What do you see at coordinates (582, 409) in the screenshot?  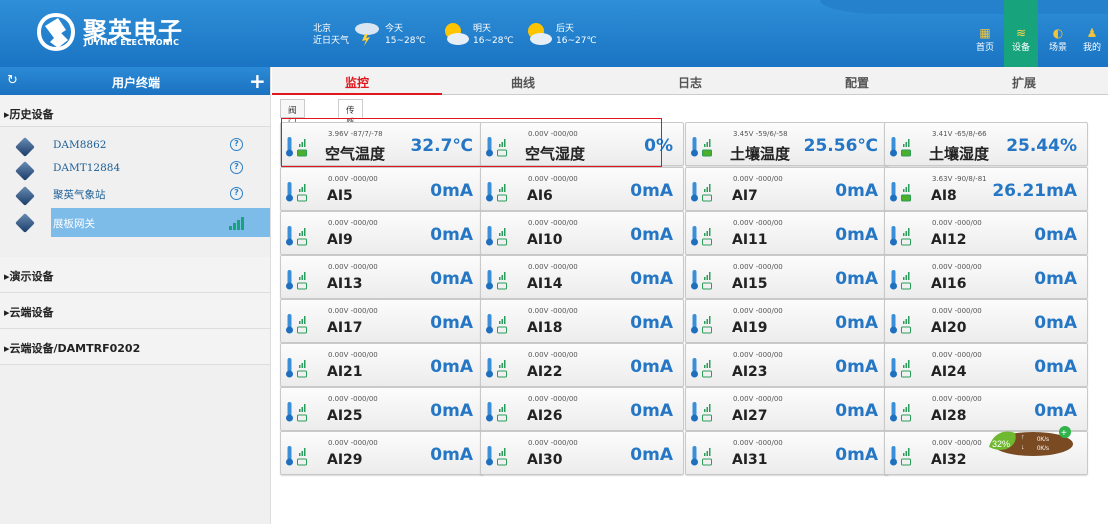 I see `sensor-tile: 0.00V -000/00 AI26 0mA` at bounding box center [582, 409].